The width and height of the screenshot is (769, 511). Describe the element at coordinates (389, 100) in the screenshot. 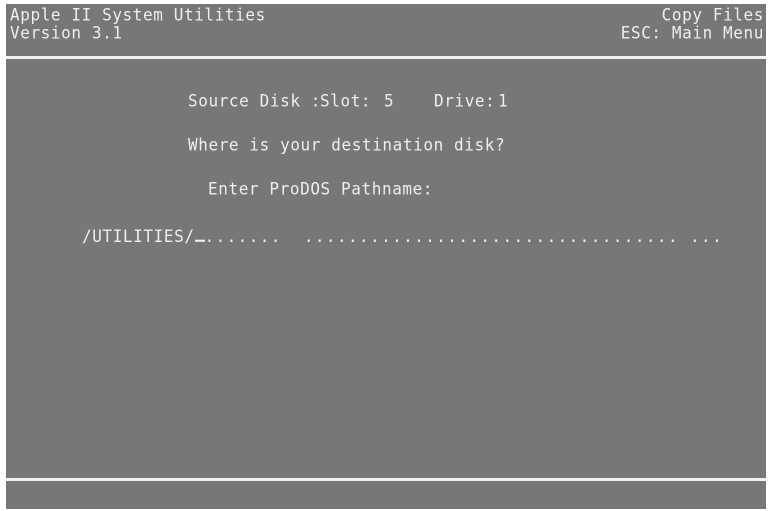

I see `slot-value: 5` at that location.